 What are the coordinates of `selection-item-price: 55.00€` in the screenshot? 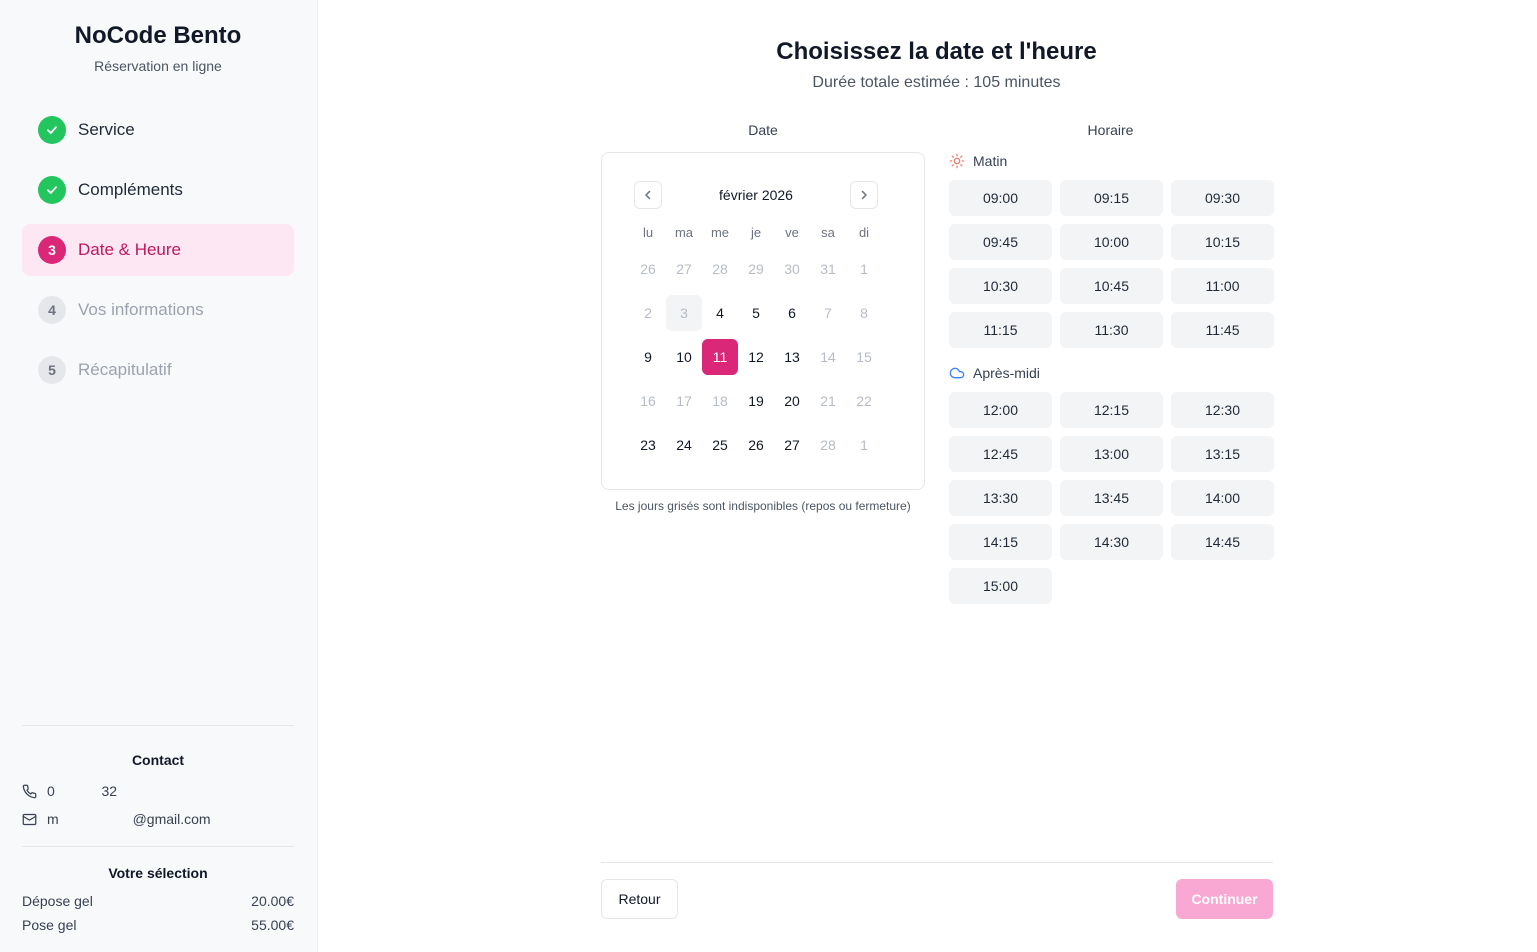 It's located at (272, 925).